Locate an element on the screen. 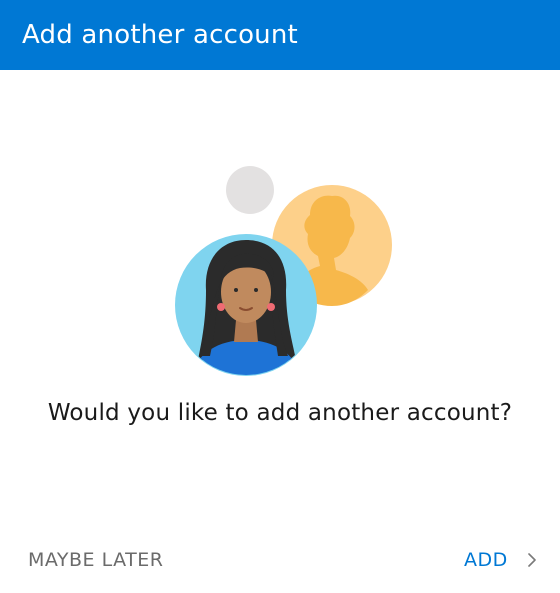 The image size is (560, 593). maybe-later-button: MAYBE LATER is located at coordinates (95, 560).